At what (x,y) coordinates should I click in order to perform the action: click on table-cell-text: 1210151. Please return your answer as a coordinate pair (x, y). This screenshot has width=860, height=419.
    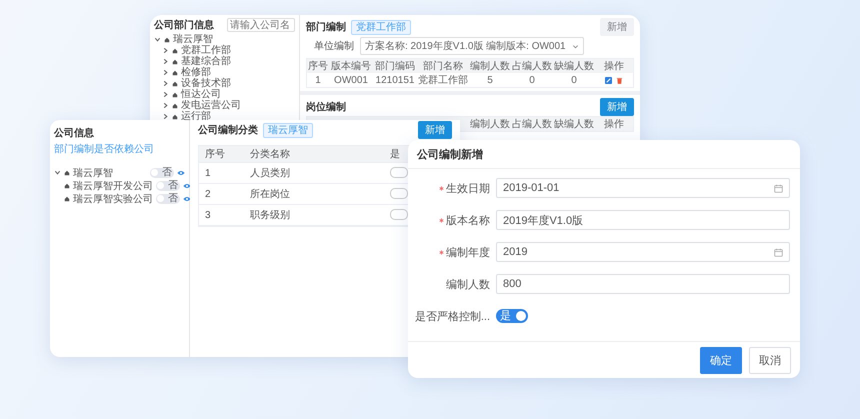
    Looking at the image, I should click on (395, 80).